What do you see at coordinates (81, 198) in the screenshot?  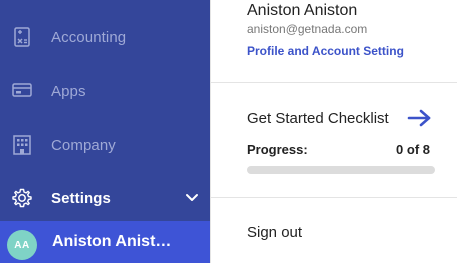 I see `sidebar-item-label: Settings` at bounding box center [81, 198].